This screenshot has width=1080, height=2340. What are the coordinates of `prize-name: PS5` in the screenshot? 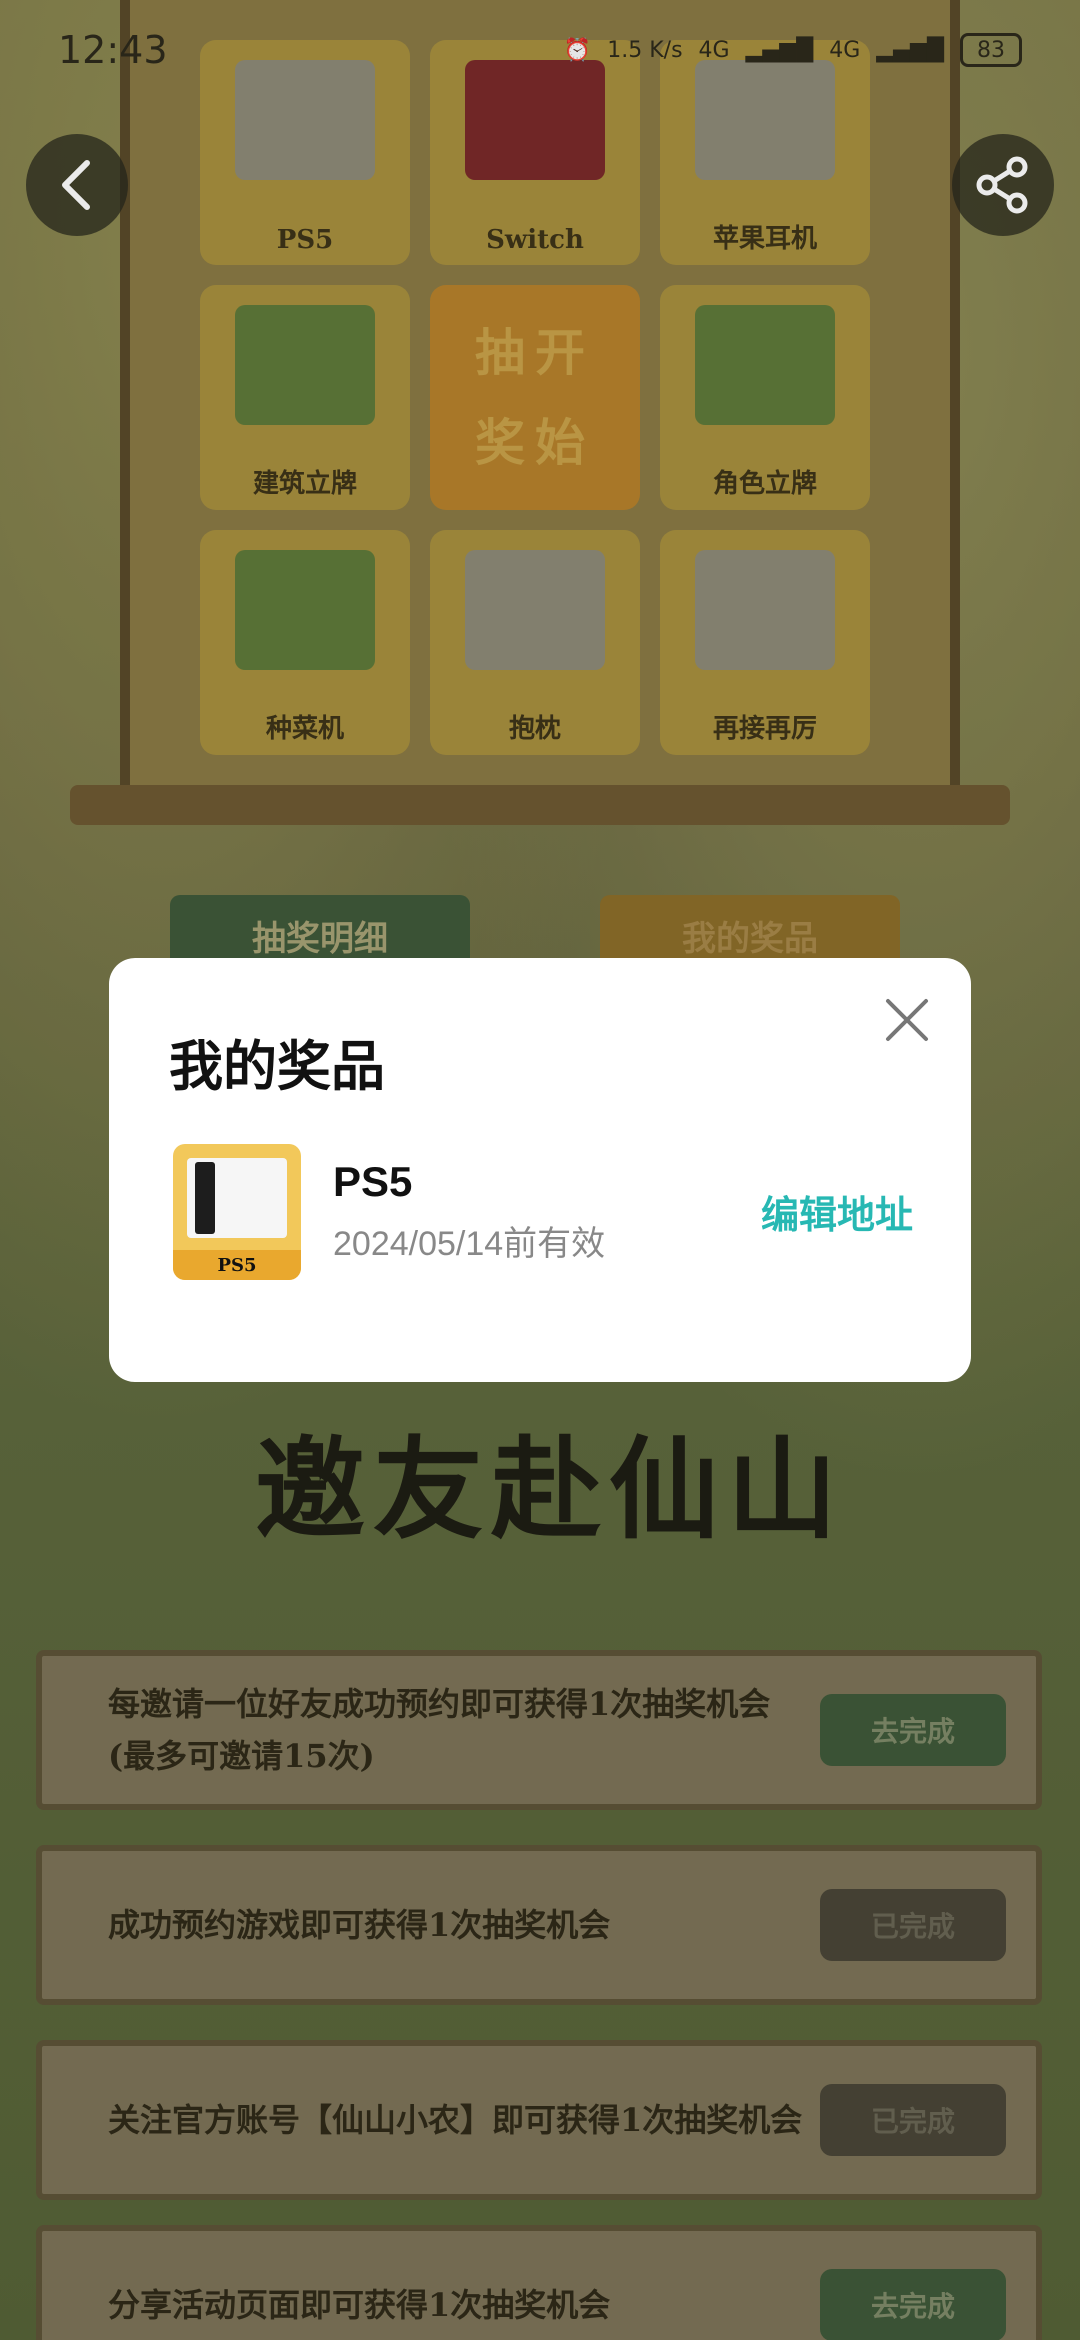 It's located at (373, 1181).